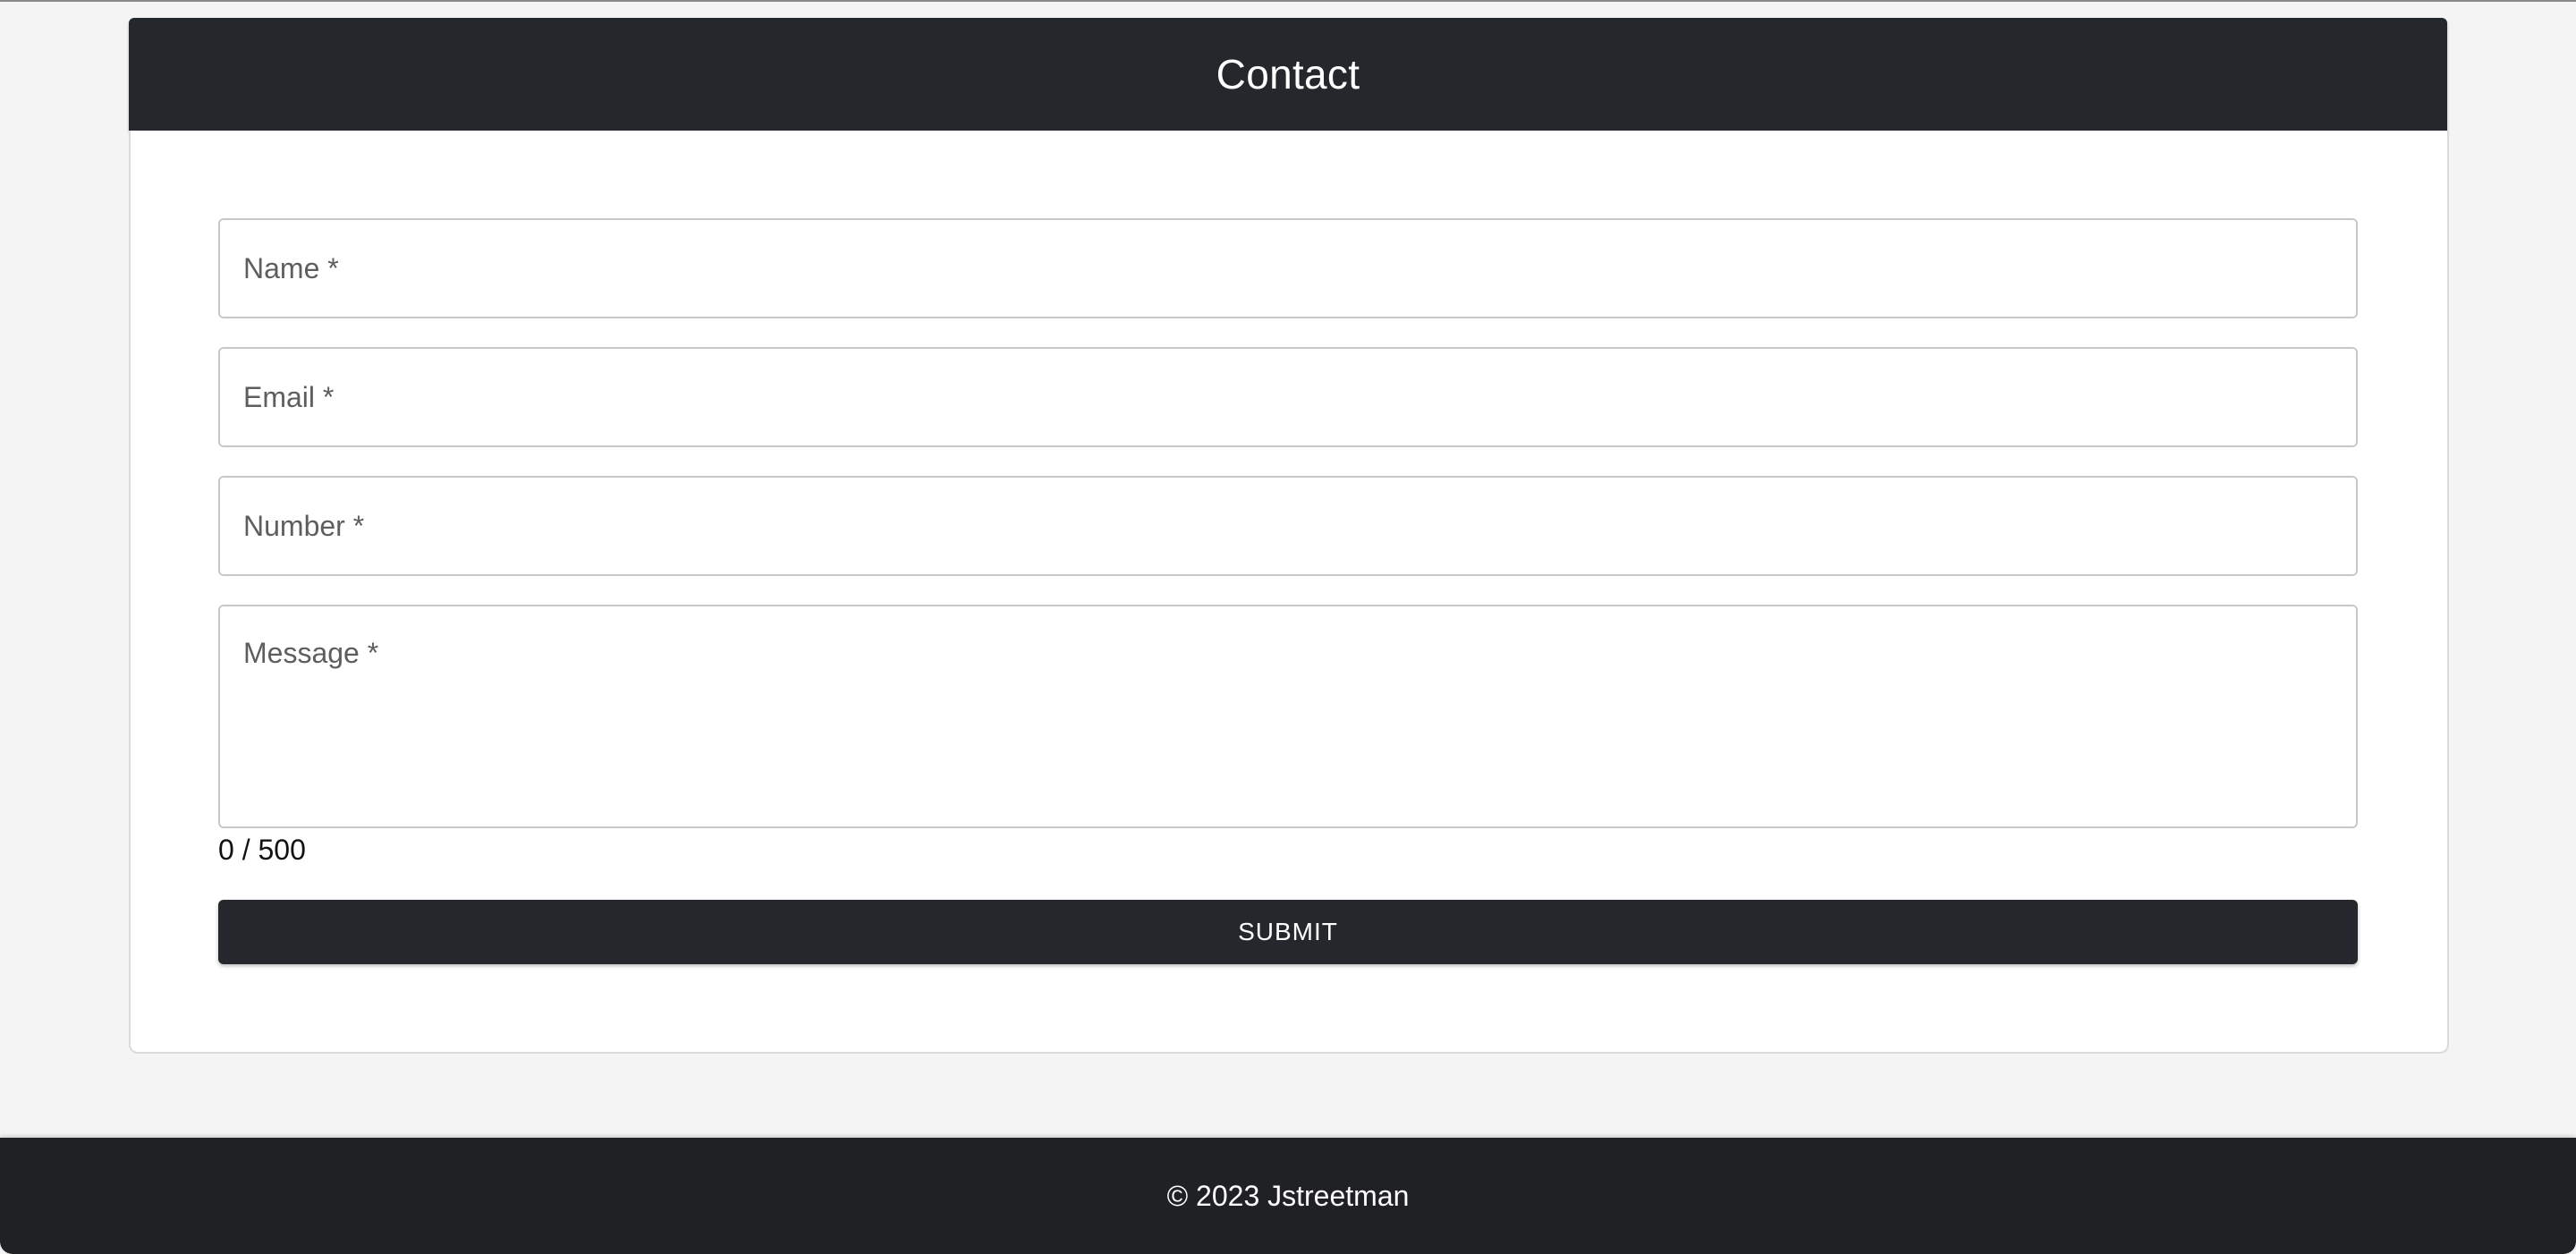 Image resolution: width=2576 pixels, height=1254 pixels. Describe the element at coordinates (1288, 526) in the screenshot. I see `number-field: Number *` at that location.